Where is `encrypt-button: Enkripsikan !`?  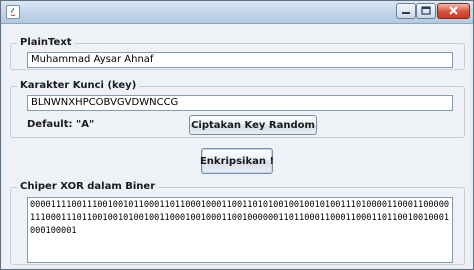 encrypt-button: Enkripsikan ! is located at coordinates (237, 161).